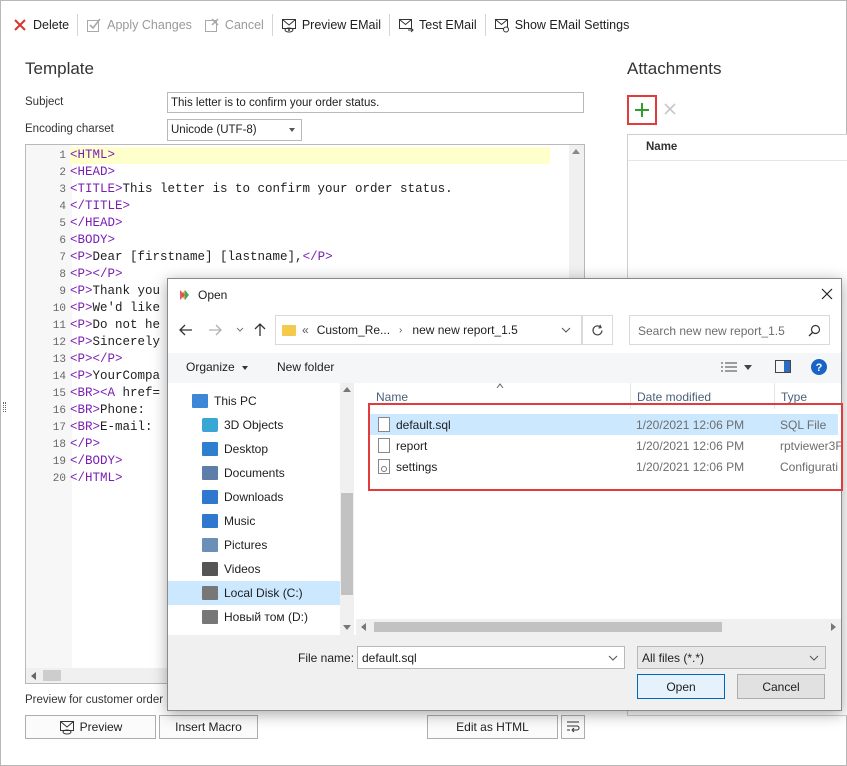  Describe the element at coordinates (573, 727) in the screenshot. I see `word-wrap-button` at that location.